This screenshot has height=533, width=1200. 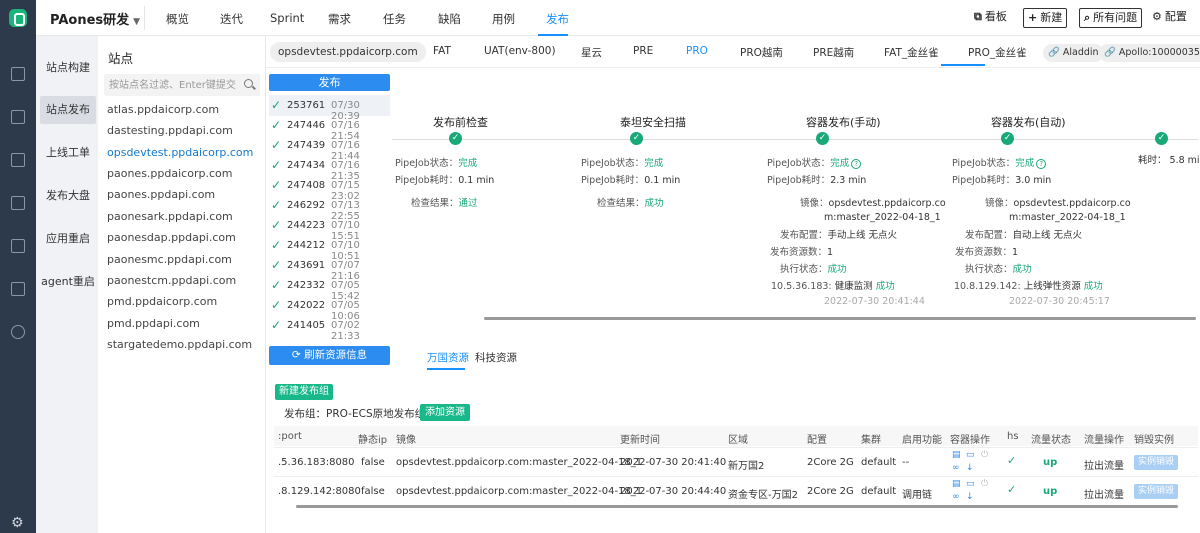 What do you see at coordinates (833, 52) in the screenshot?
I see `env-tab-pre-vietnam: PRE越南` at bounding box center [833, 52].